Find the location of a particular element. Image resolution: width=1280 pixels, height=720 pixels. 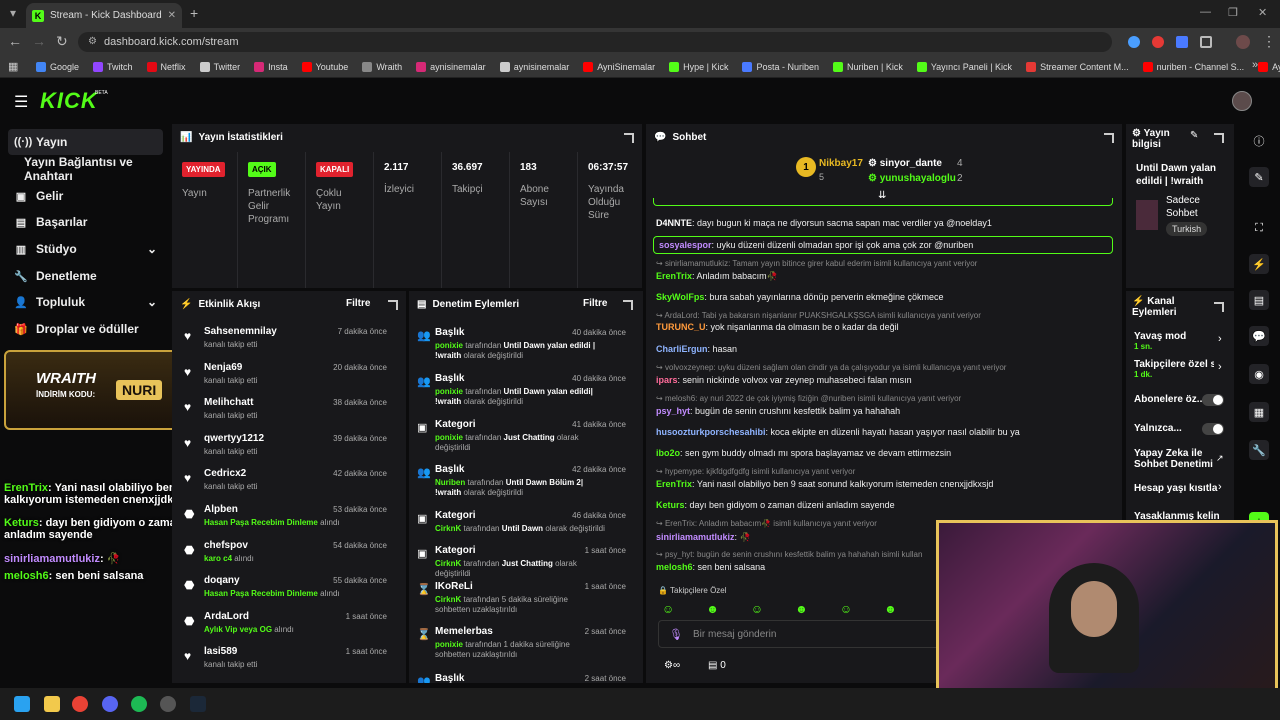

user-avatar is located at coordinates (1242, 101).